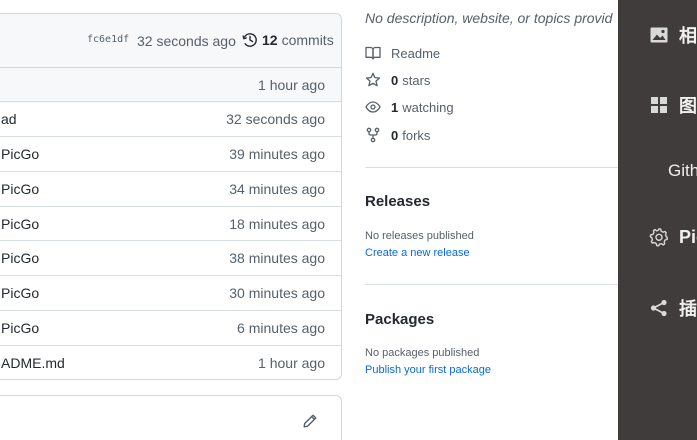  Describe the element at coordinates (417, 253) in the screenshot. I see `create-release-link: Create a new release` at that location.